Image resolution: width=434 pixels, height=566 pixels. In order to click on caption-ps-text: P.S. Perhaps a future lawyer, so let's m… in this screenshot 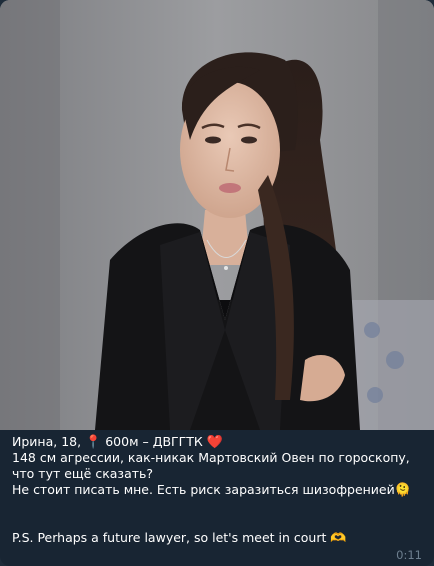, I will do `click(171, 537)`.